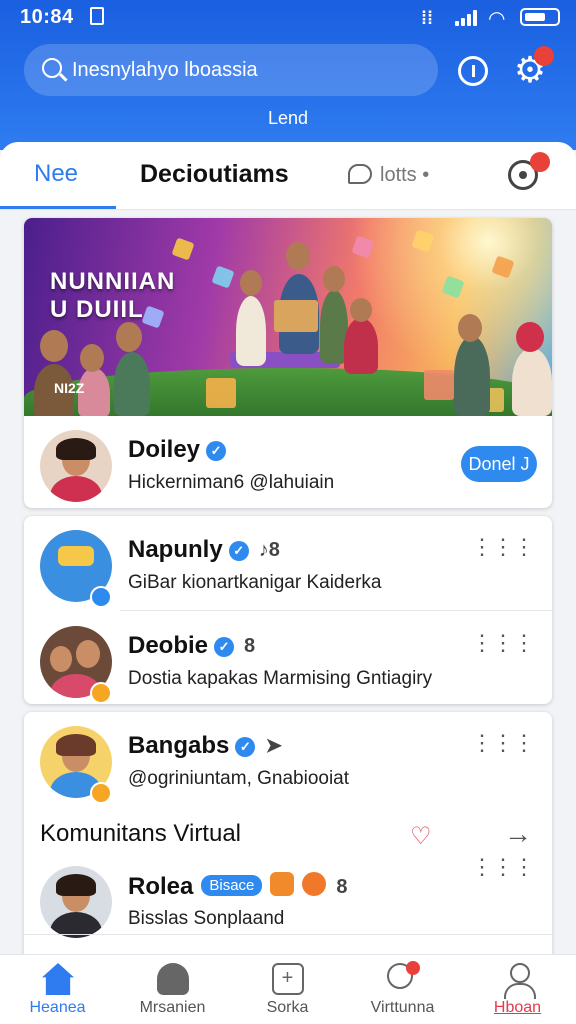  Describe the element at coordinates (288, 462) in the screenshot. I see `featured-profile-row: Doiley ✓ Hickerniman6 @lahuiain Donel J` at that location.